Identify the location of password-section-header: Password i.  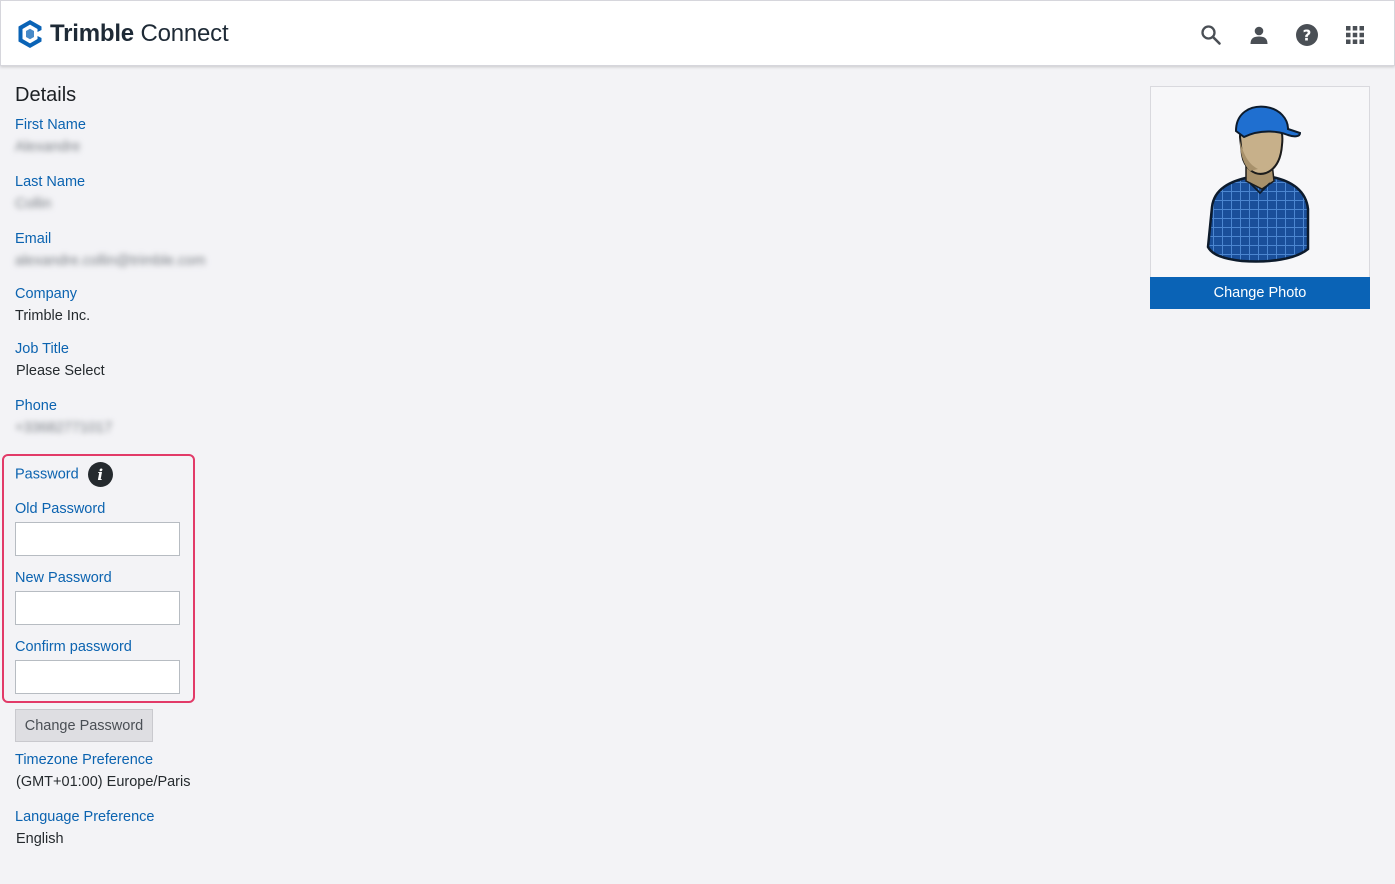
(64, 474).